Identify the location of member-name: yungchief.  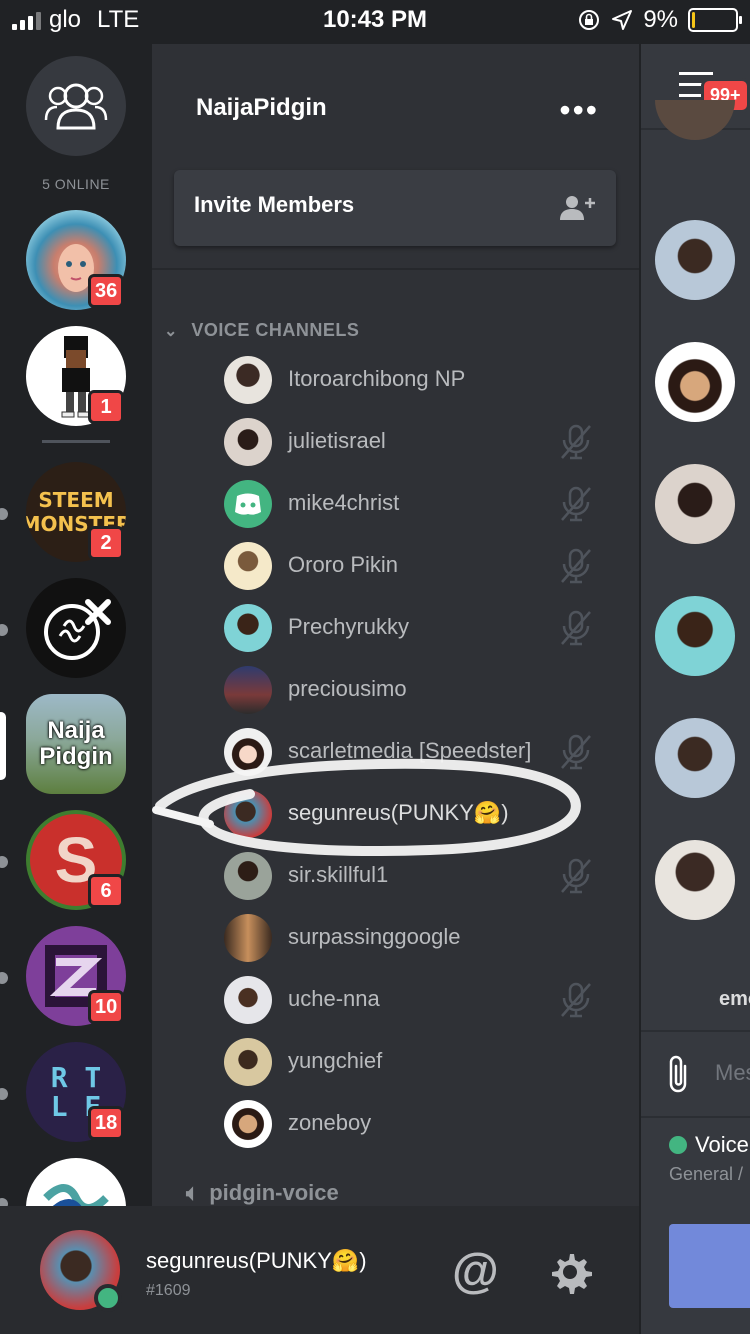
(335, 1060).